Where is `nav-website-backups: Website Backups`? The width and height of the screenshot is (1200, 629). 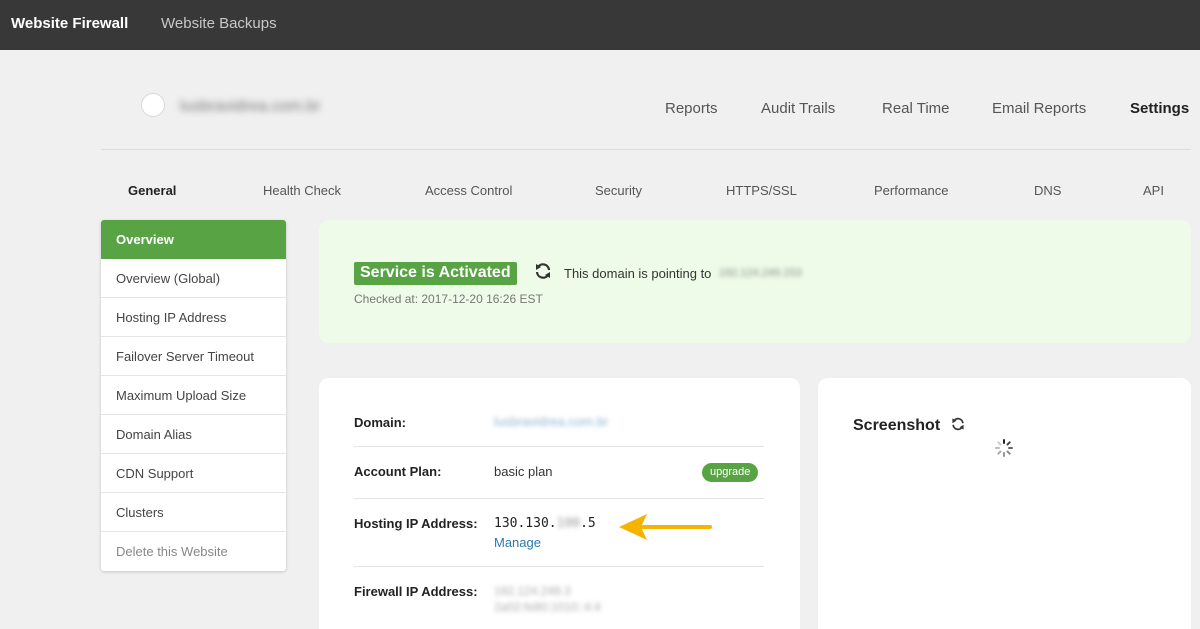
nav-website-backups: Website Backups is located at coordinates (219, 23).